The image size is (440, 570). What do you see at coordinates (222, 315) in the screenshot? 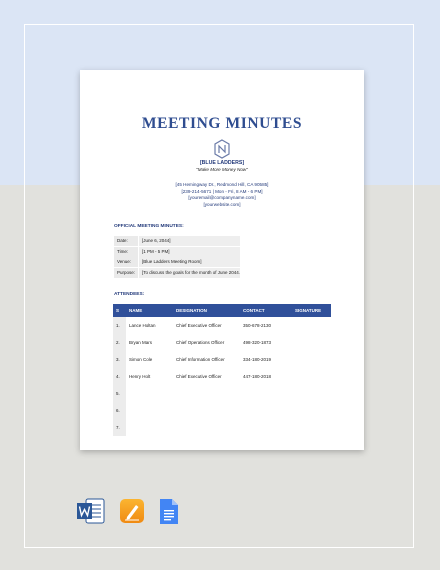
I see `table-header: S No. NAME DESIGNATION CONTACT SIGNATURE` at bounding box center [222, 315].